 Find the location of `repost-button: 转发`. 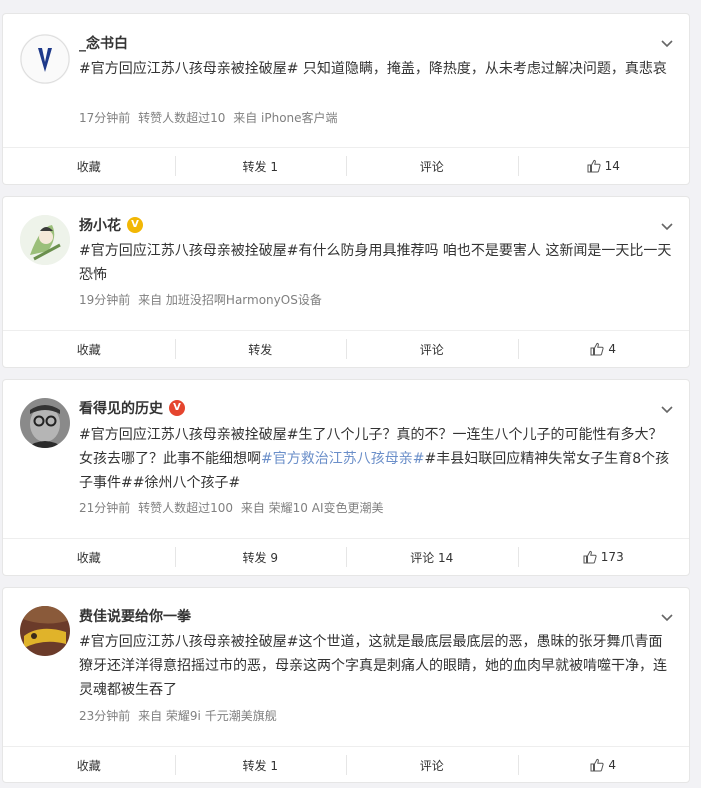

repost-button: 转发 is located at coordinates (260, 349).